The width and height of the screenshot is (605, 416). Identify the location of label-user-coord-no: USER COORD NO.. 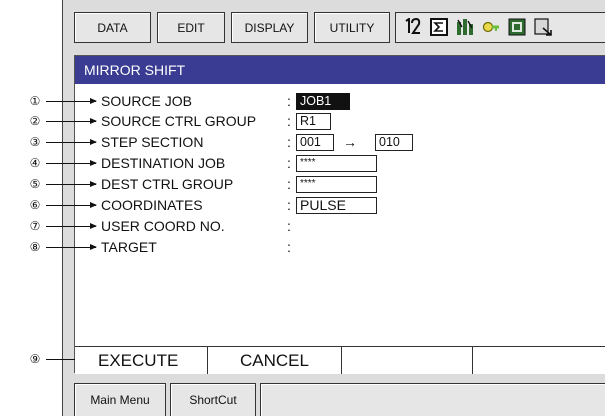
(163, 226).